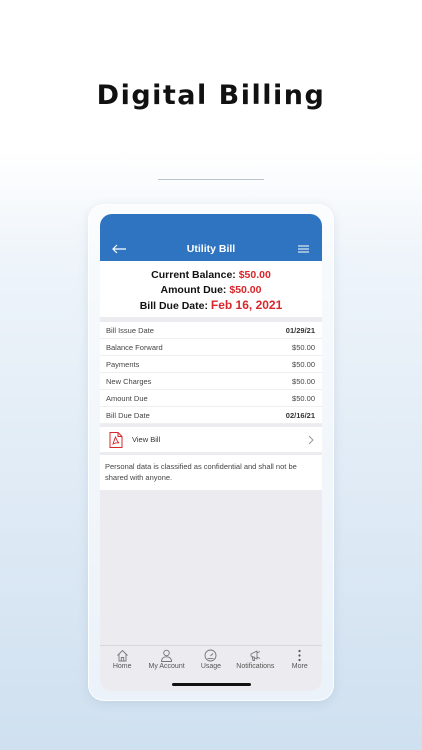 The image size is (422, 750). I want to click on current-balance: Current Balance: $50.00, so click(211, 275).